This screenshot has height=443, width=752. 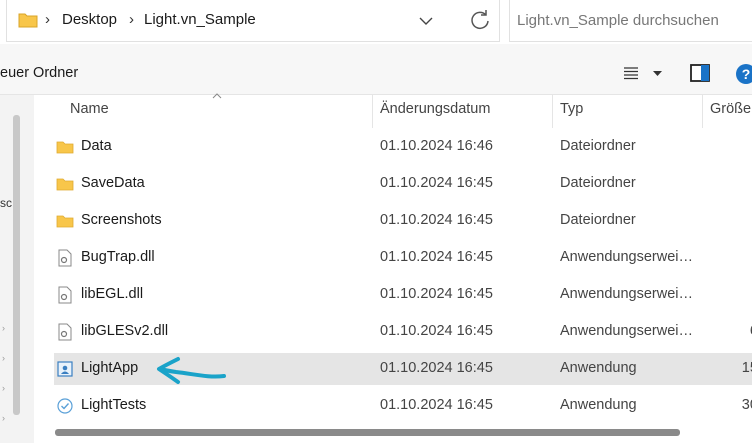 I want to click on file-name: LightApp, so click(x=110, y=368).